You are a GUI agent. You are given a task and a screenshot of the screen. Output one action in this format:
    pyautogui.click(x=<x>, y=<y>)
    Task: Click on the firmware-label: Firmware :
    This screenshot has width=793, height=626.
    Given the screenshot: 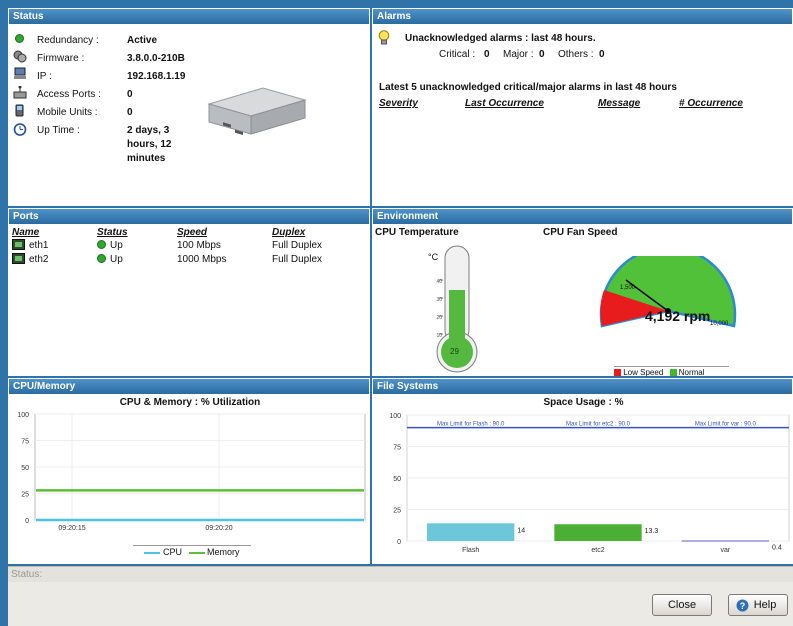 What is the action you would take?
    pyautogui.click(x=61, y=58)
    